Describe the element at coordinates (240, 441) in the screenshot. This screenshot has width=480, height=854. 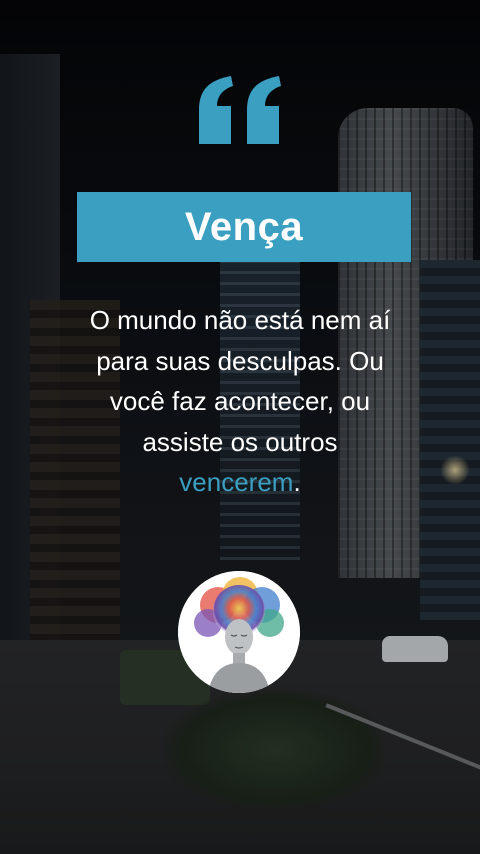
I see `quote-line: assiste os outros` at that location.